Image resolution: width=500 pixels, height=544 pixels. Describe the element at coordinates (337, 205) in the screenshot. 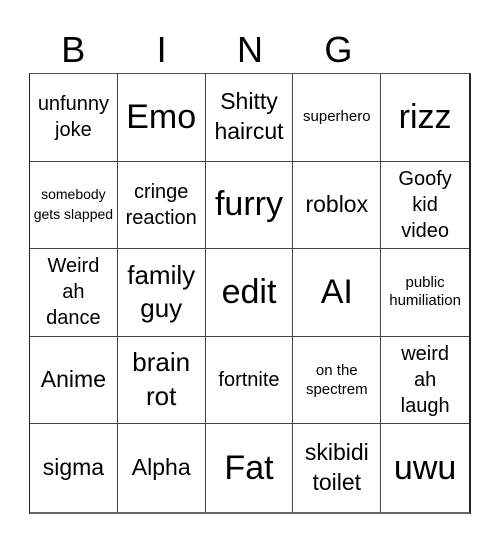

I see `bingo-cell: roblox` at that location.